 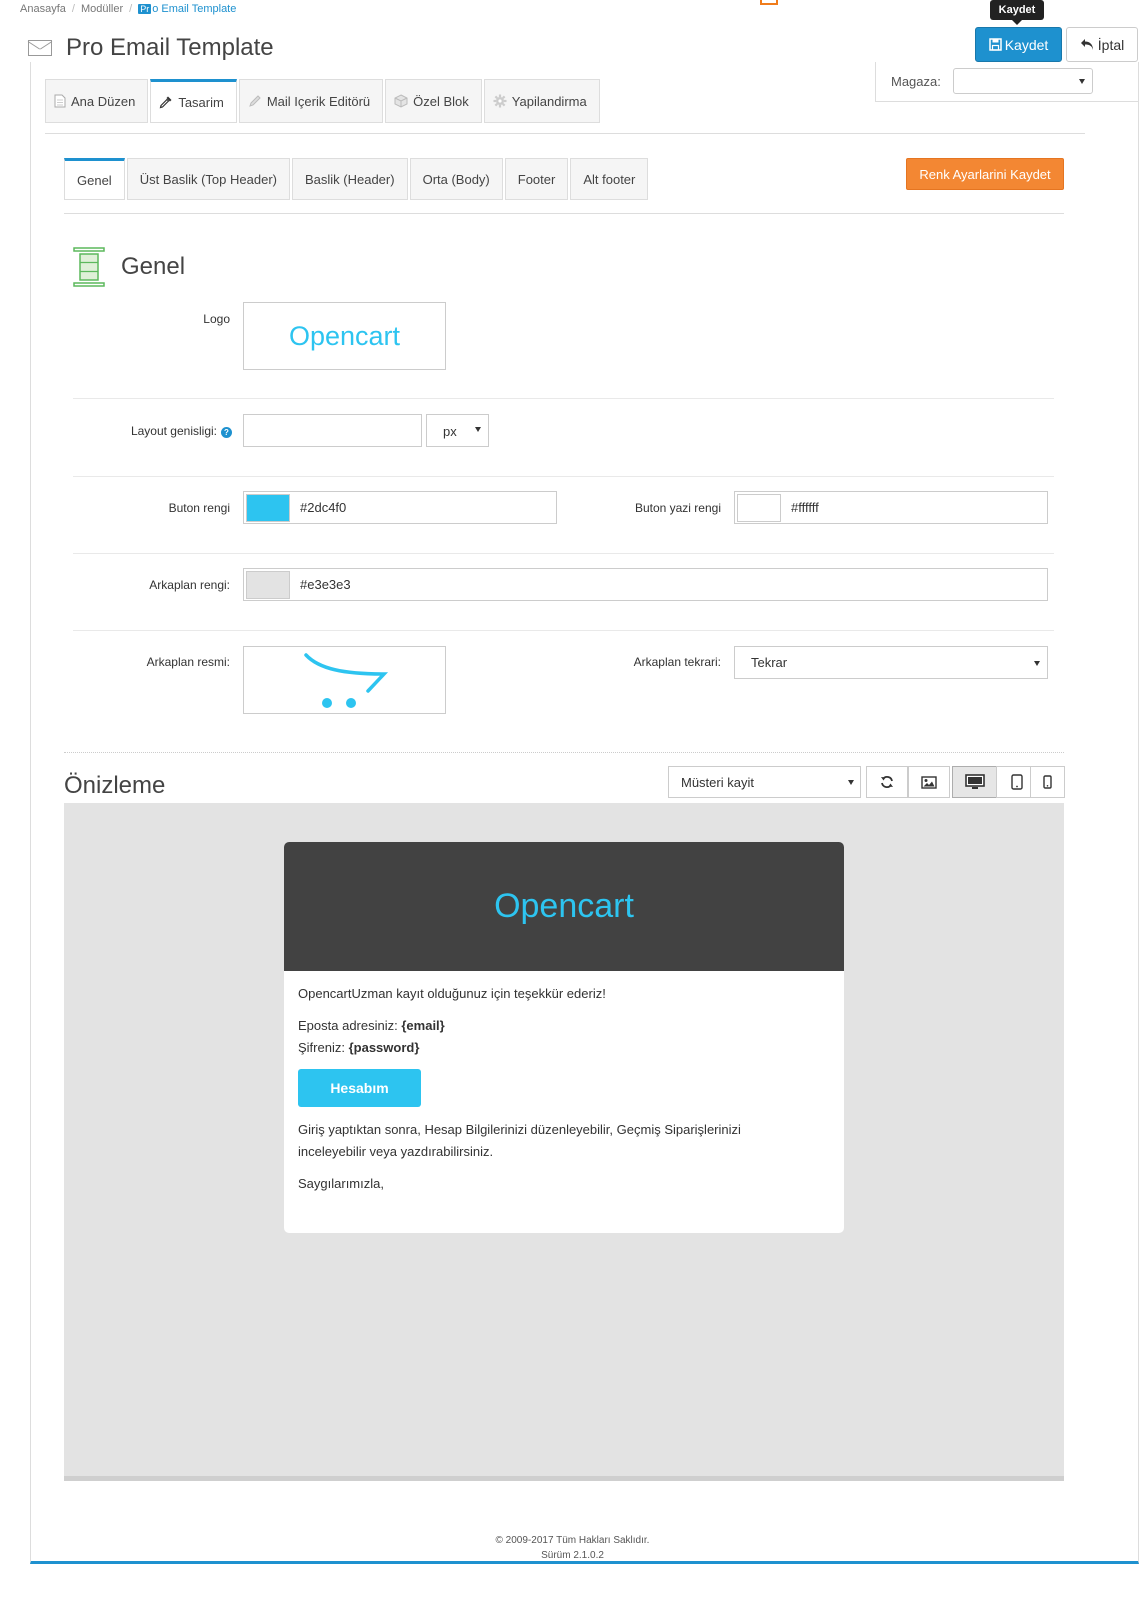 I want to click on mobile-view-button, so click(x=1047, y=782).